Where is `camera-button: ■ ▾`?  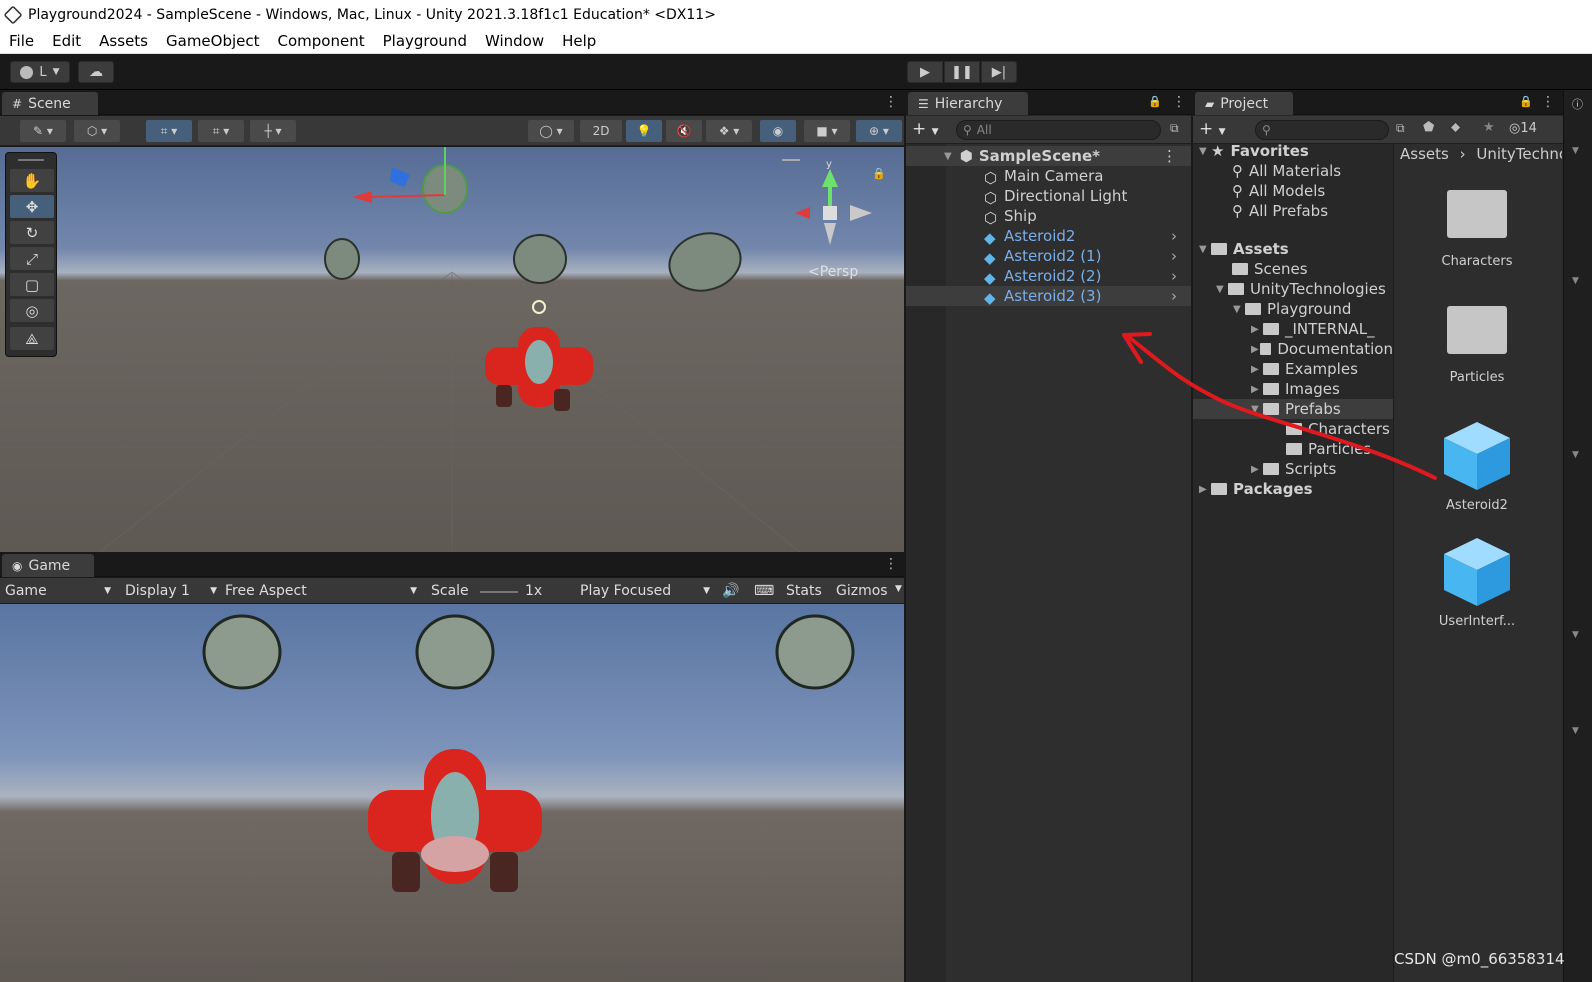
camera-button: ■ ▾ is located at coordinates (827, 131).